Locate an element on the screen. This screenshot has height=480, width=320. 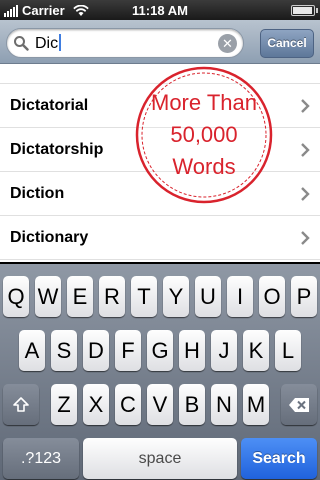
key-e: E is located at coordinates (80, 296).